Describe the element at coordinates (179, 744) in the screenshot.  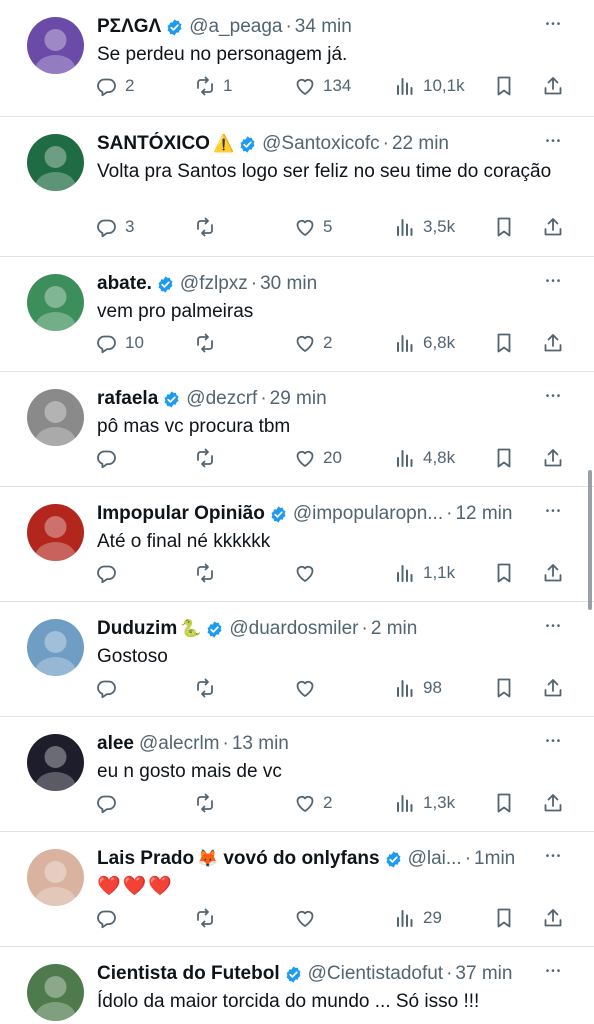
I see `author-handle: @alecrlm` at that location.